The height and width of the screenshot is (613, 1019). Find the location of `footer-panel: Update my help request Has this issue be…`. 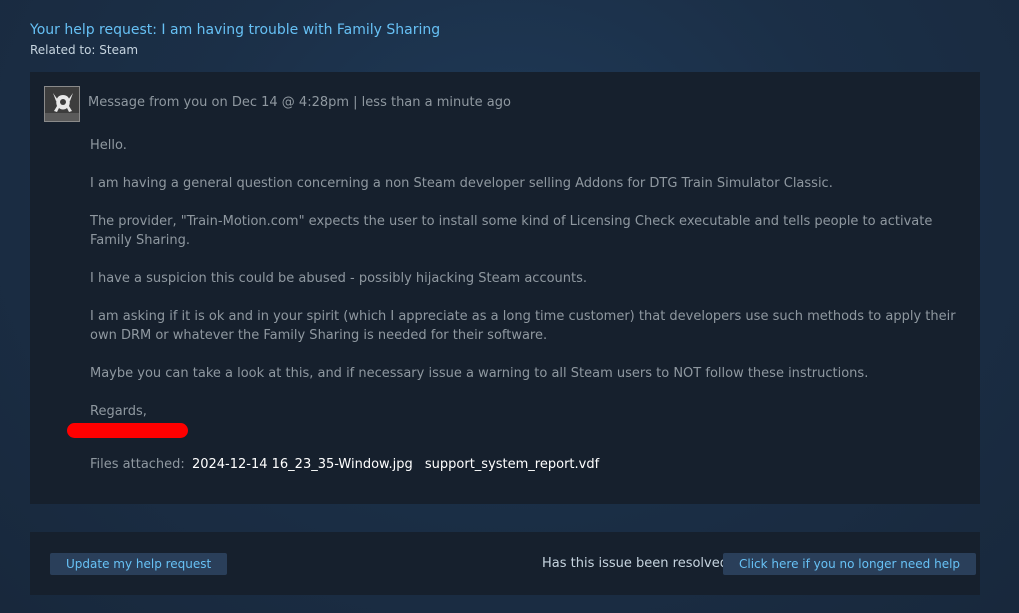

footer-panel: Update my help request Has this issue be… is located at coordinates (505, 563).